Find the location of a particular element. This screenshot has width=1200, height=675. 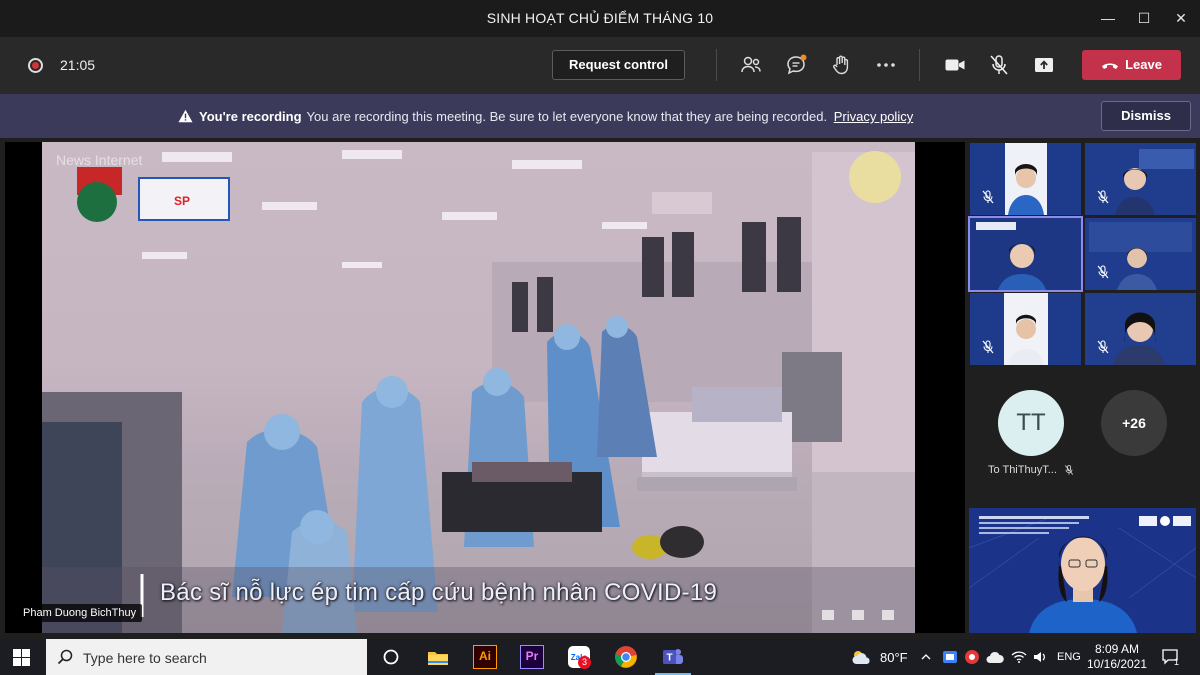

phone-hangup-icon is located at coordinates (1110, 66).